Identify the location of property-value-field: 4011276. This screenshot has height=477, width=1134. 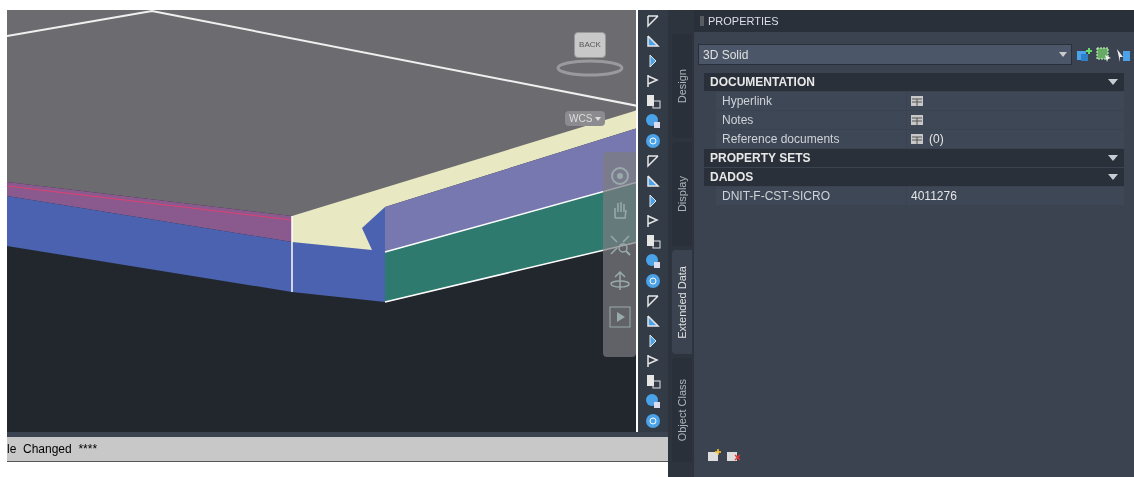
(1015, 196).